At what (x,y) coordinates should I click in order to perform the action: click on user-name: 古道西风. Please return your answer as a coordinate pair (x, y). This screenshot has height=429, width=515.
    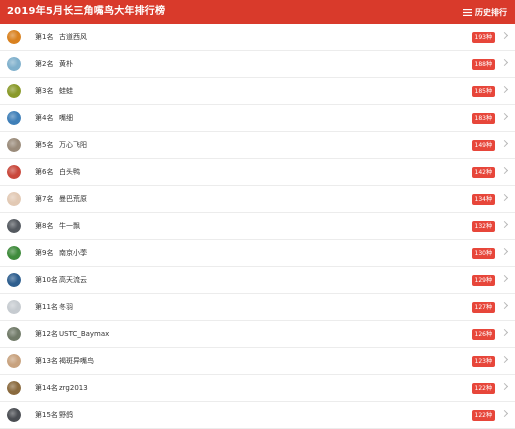
    Looking at the image, I should click on (73, 37).